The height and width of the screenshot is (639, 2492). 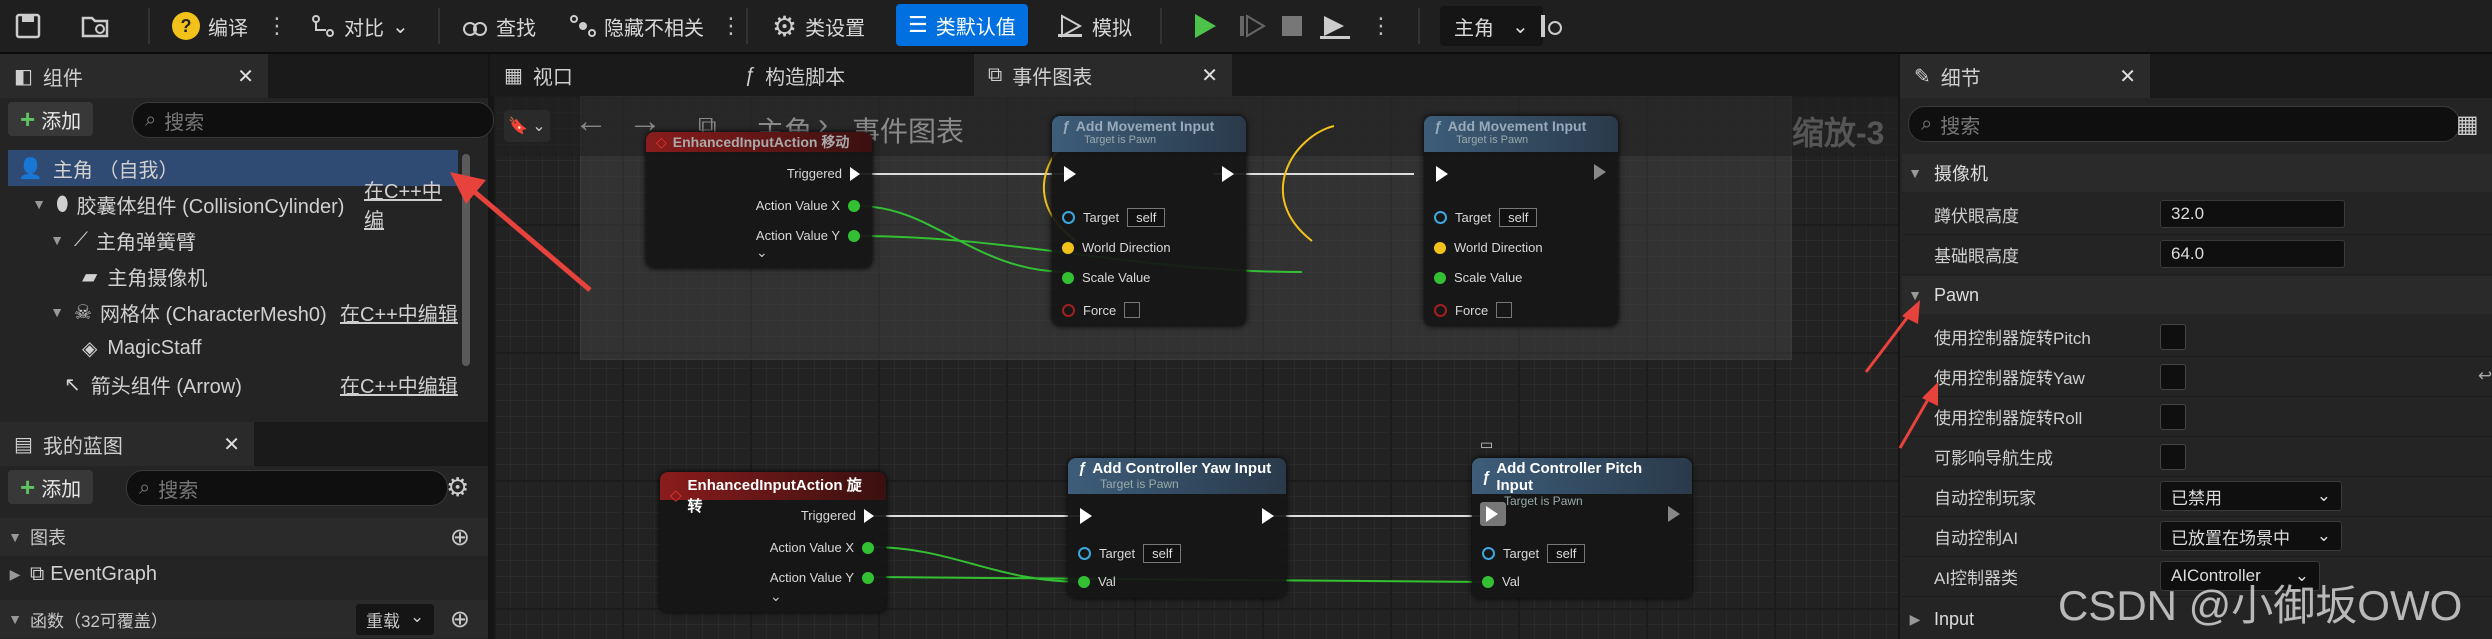 What do you see at coordinates (2260, 605) in the screenshot?
I see `watermark-text: CSDN @小御坂OWO` at bounding box center [2260, 605].